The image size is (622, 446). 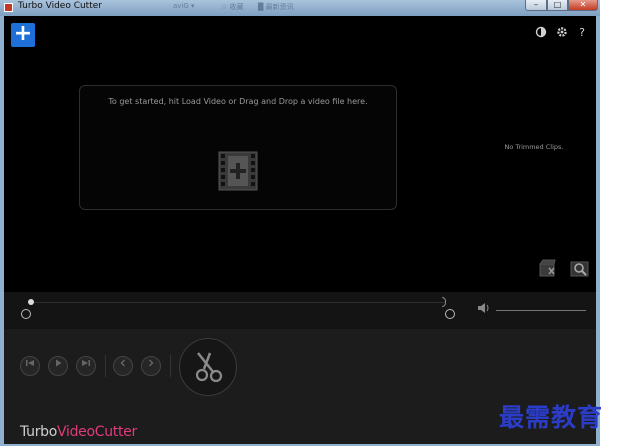 I want to click on window-title: Turbo Video Cutter, so click(x=60, y=6).